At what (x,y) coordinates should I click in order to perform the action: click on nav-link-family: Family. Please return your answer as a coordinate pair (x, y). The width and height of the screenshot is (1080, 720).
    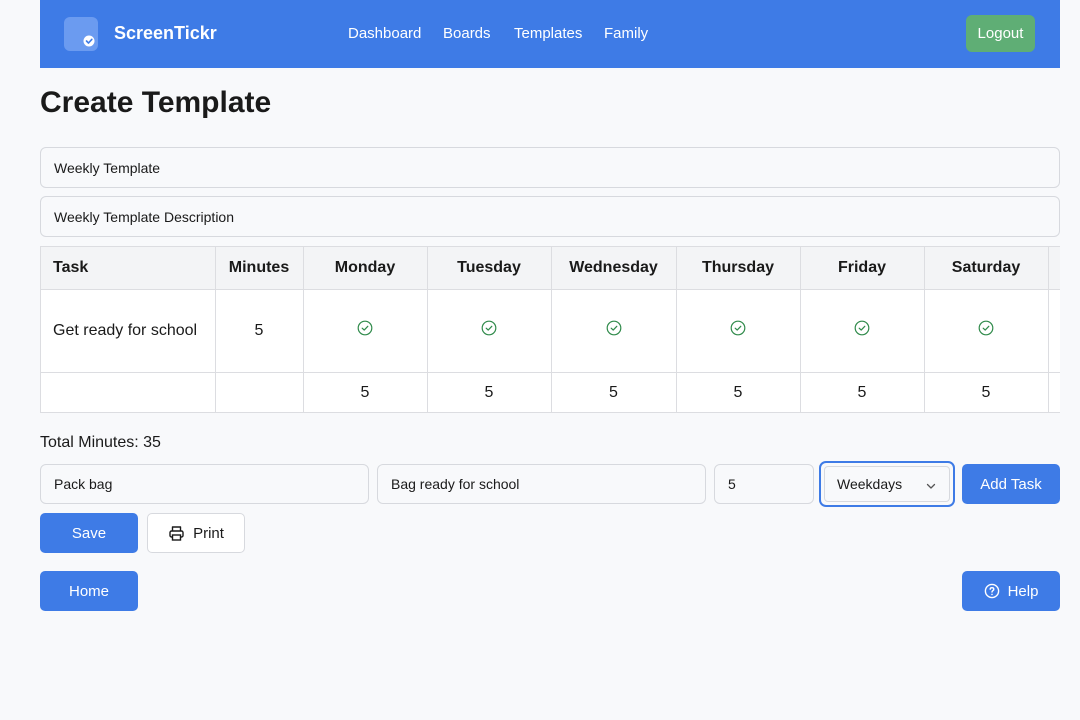
    Looking at the image, I should click on (626, 33).